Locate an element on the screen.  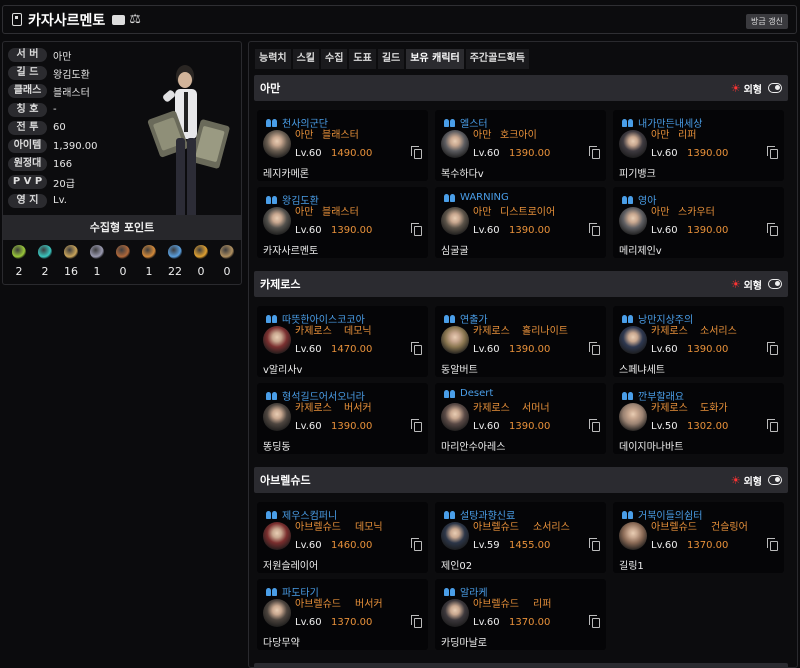
character-server: 아브렐슈드 is located at coordinates (318, 604).